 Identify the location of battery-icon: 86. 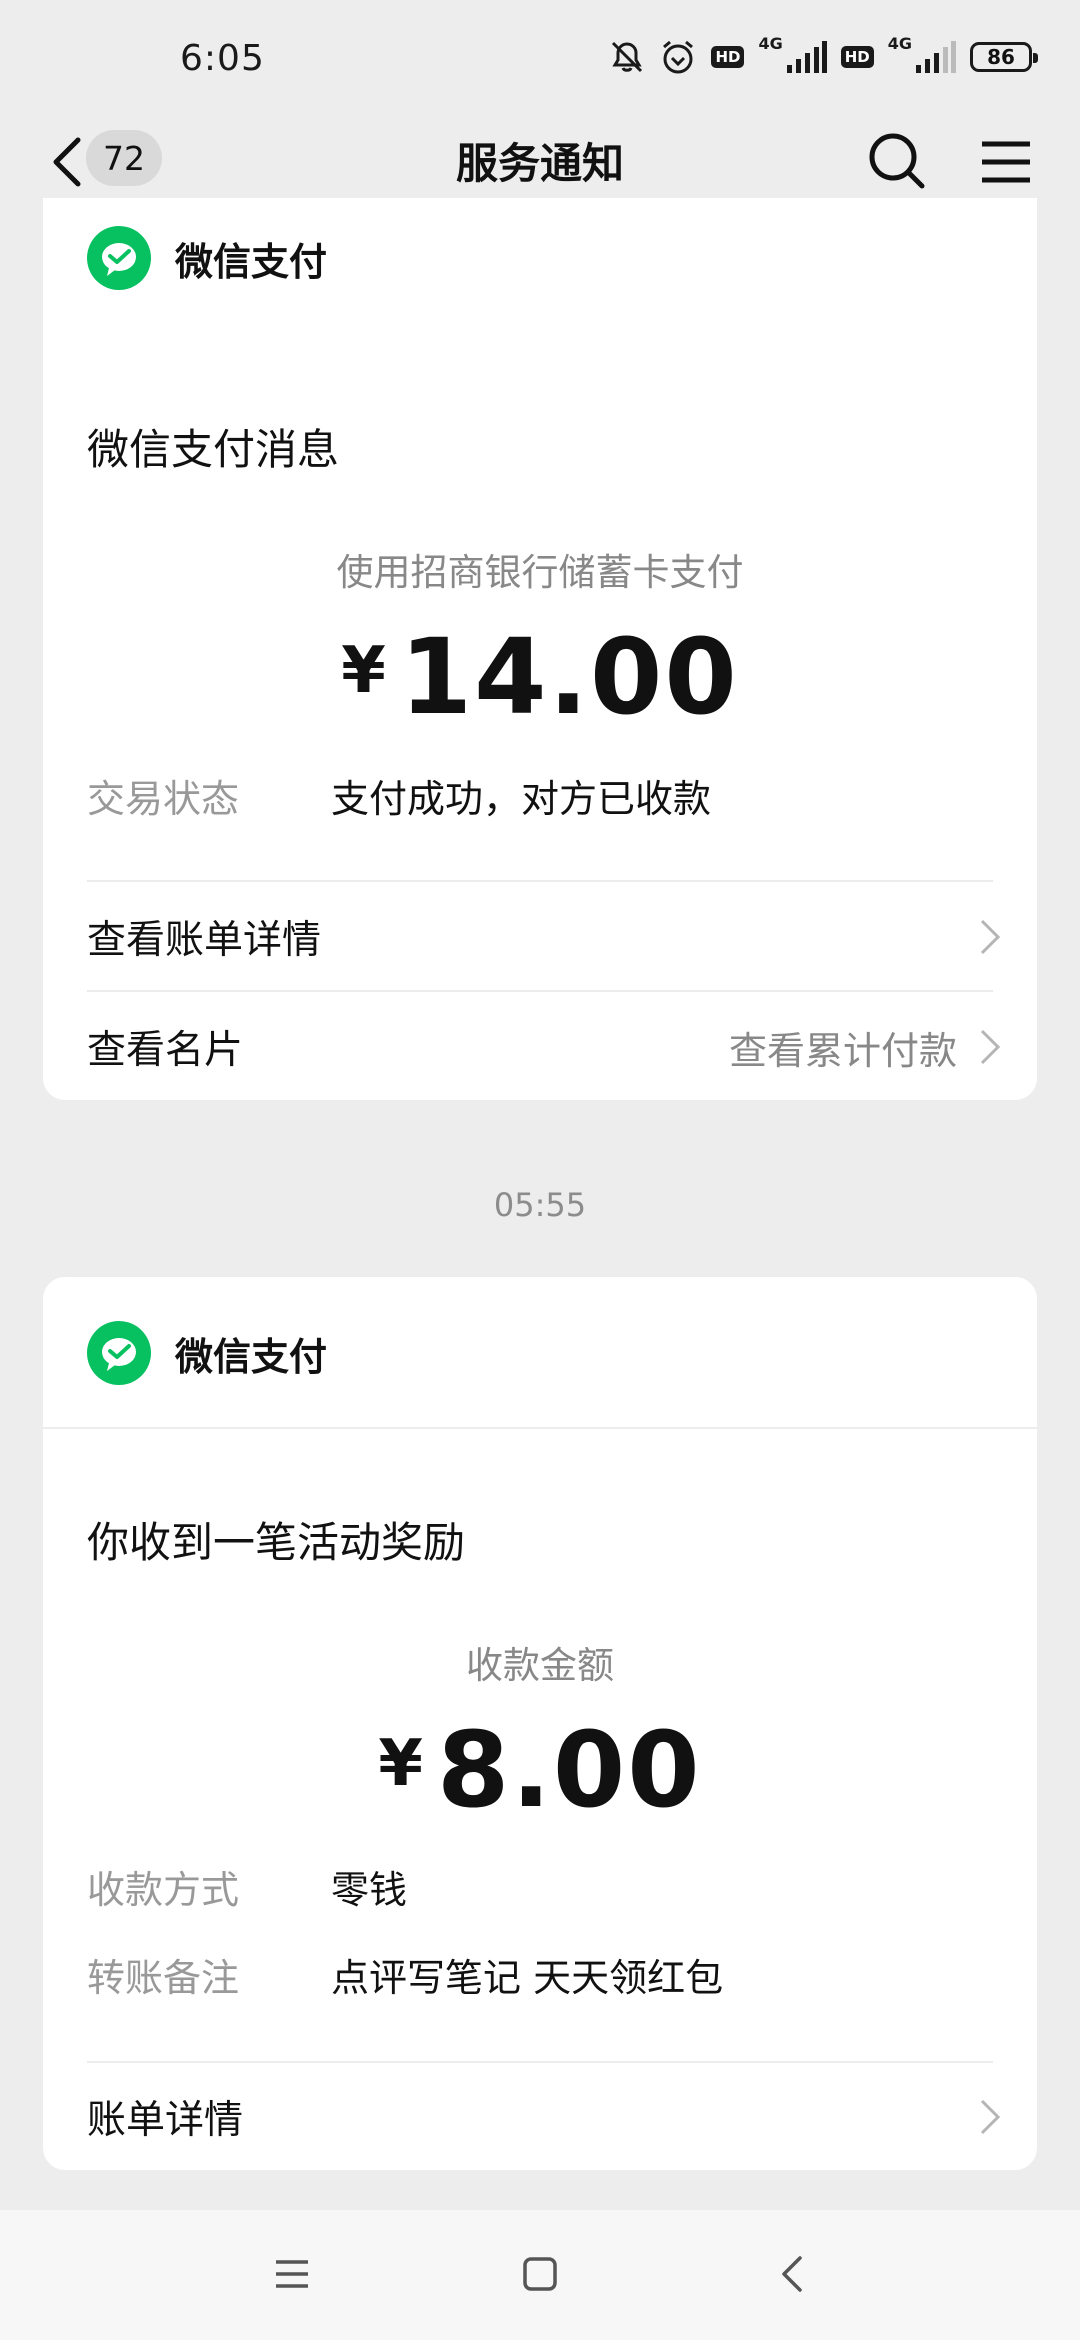
(1004, 57).